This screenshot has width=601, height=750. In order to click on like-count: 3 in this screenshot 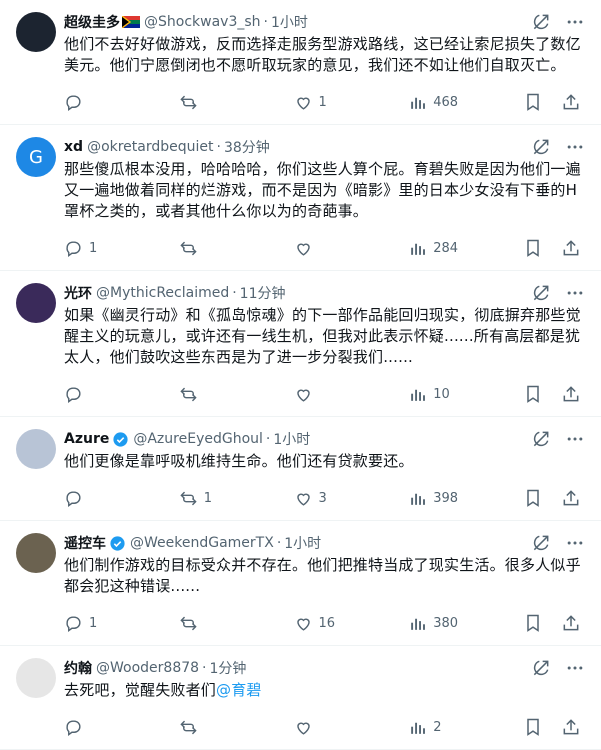, I will do `click(322, 498)`.